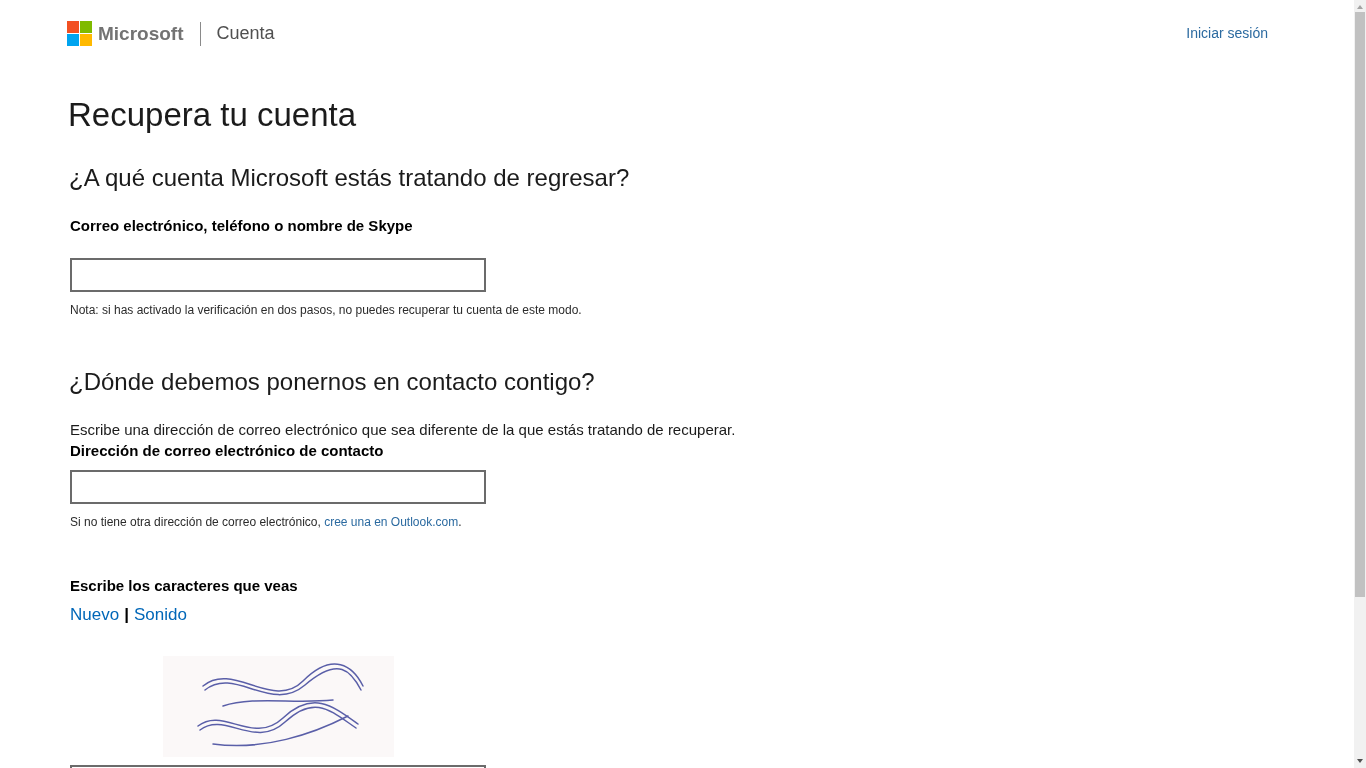 Image resolution: width=1366 pixels, height=768 pixels. What do you see at coordinates (349, 178) in the screenshot?
I see `section-heading: ¿A qué cuenta Microsoft estás tratando de regresar?` at bounding box center [349, 178].